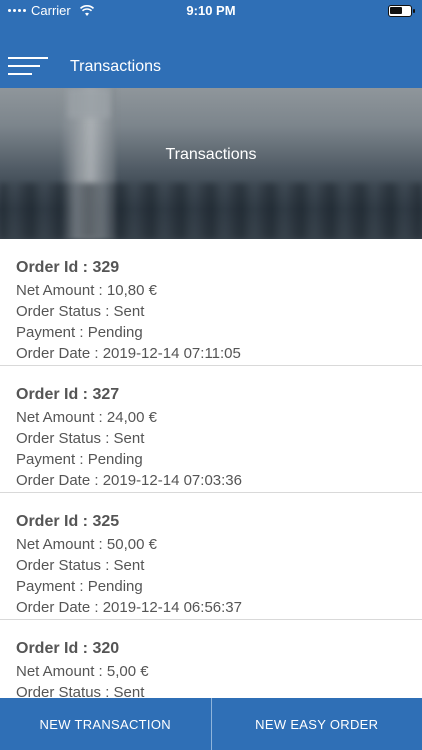 This screenshot has height=750, width=422. Describe the element at coordinates (128, 353) in the screenshot. I see `order-date: Order Date : 2019-12-14 07:11:05` at that location.